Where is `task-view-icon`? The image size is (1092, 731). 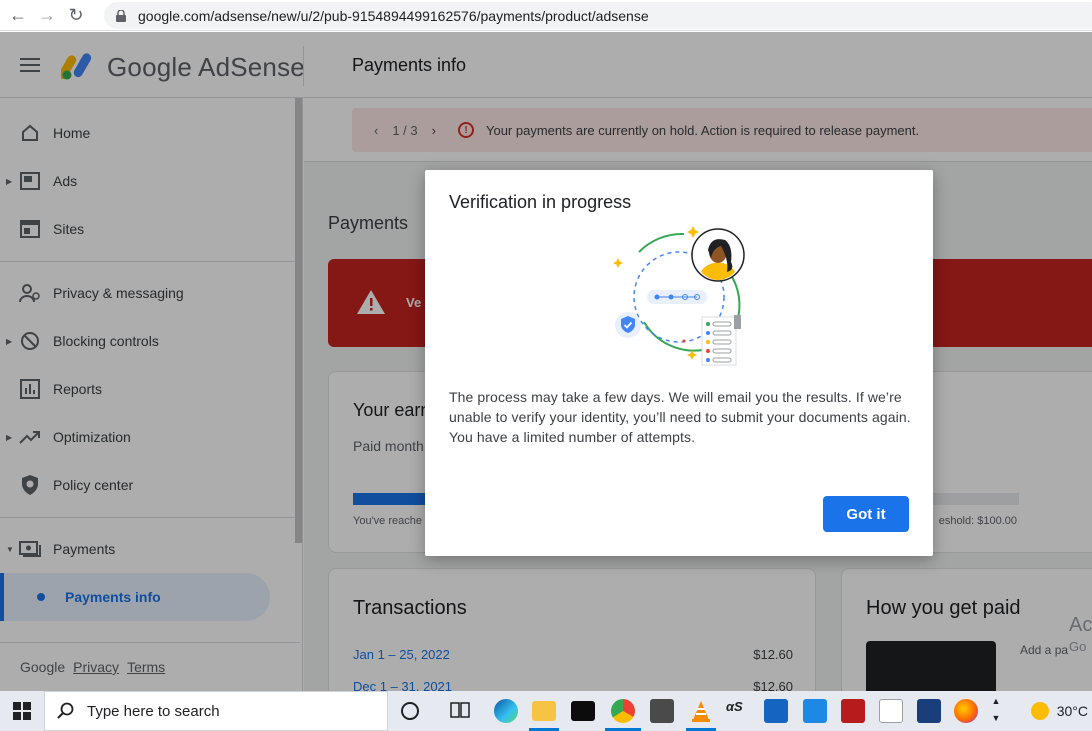
task-view-icon is located at coordinates (461, 711).